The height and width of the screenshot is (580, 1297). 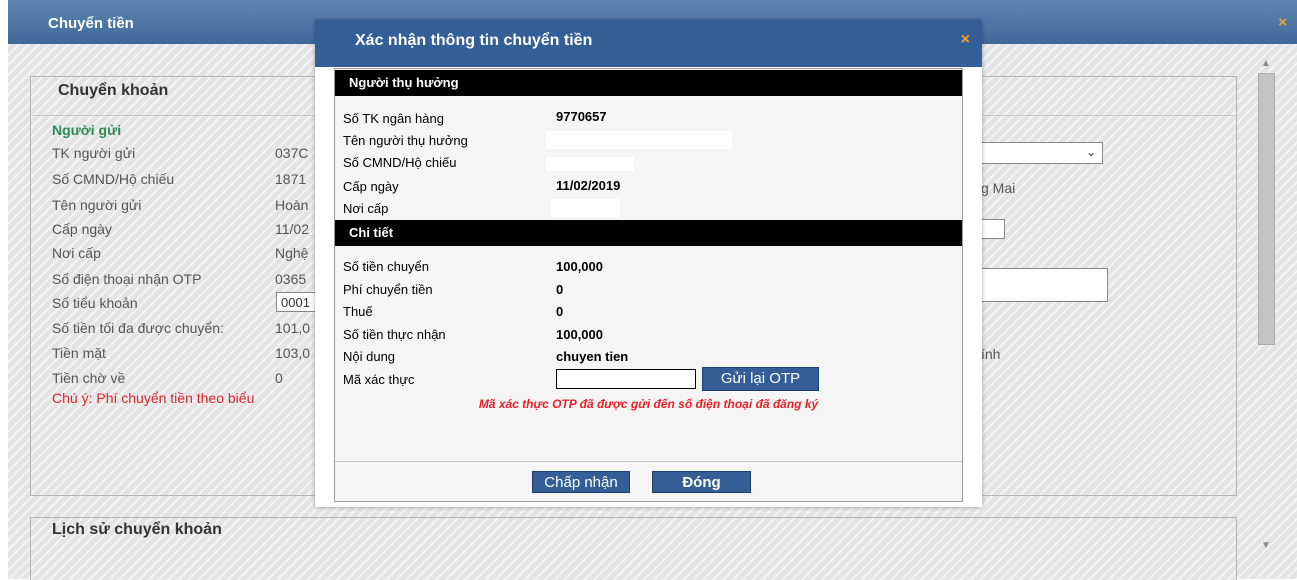 What do you see at coordinates (648, 83) in the screenshot?
I see `beneficiary-section-header: Người thụ hưởng` at bounding box center [648, 83].